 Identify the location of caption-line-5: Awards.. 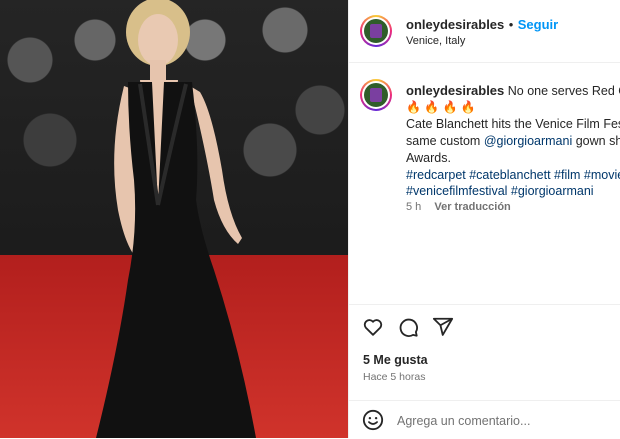
(428, 158).